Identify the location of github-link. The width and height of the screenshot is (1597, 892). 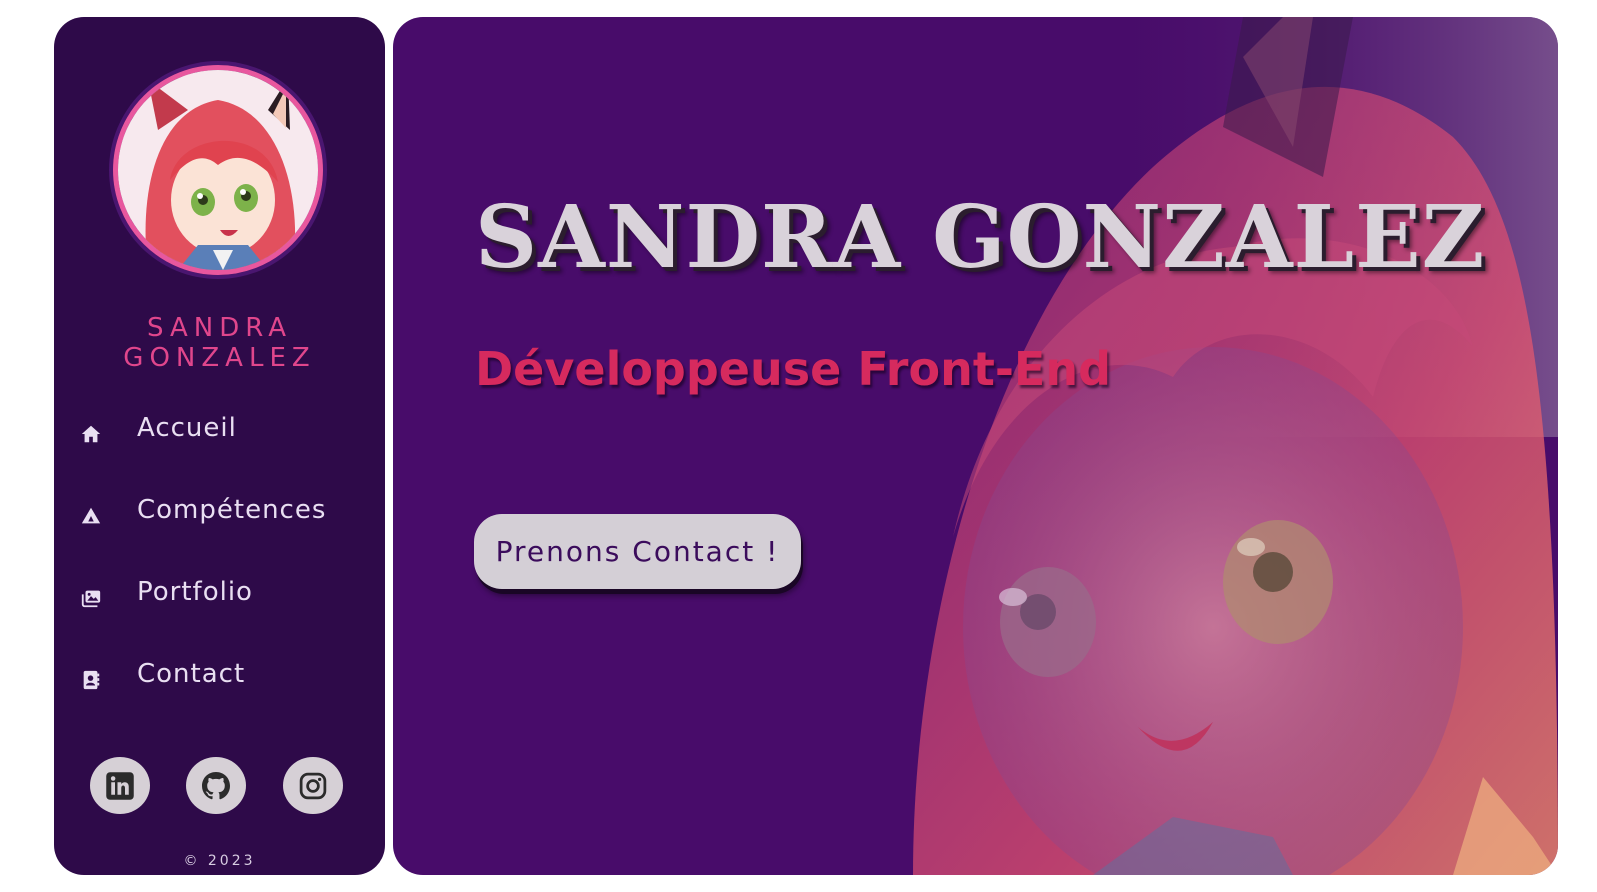
(216, 785).